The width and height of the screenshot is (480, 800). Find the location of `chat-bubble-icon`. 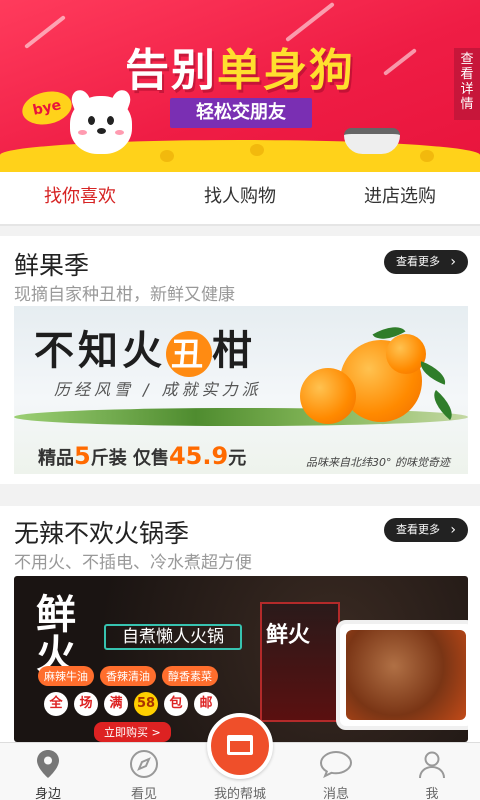

chat-bubble-icon is located at coordinates (336, 764).